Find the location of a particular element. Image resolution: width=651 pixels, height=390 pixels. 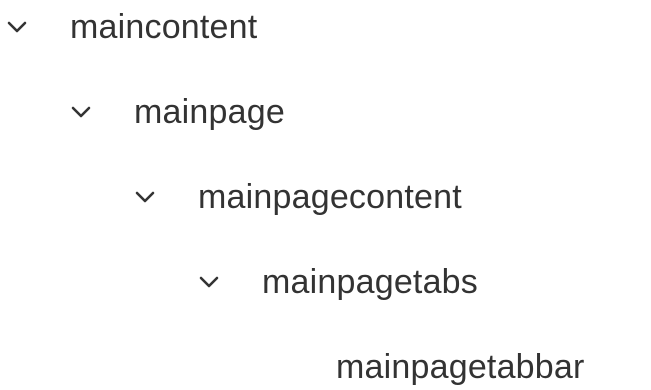

tree-node-mainpagetabs: mainpagetabs is located at coordinates (338, 282).